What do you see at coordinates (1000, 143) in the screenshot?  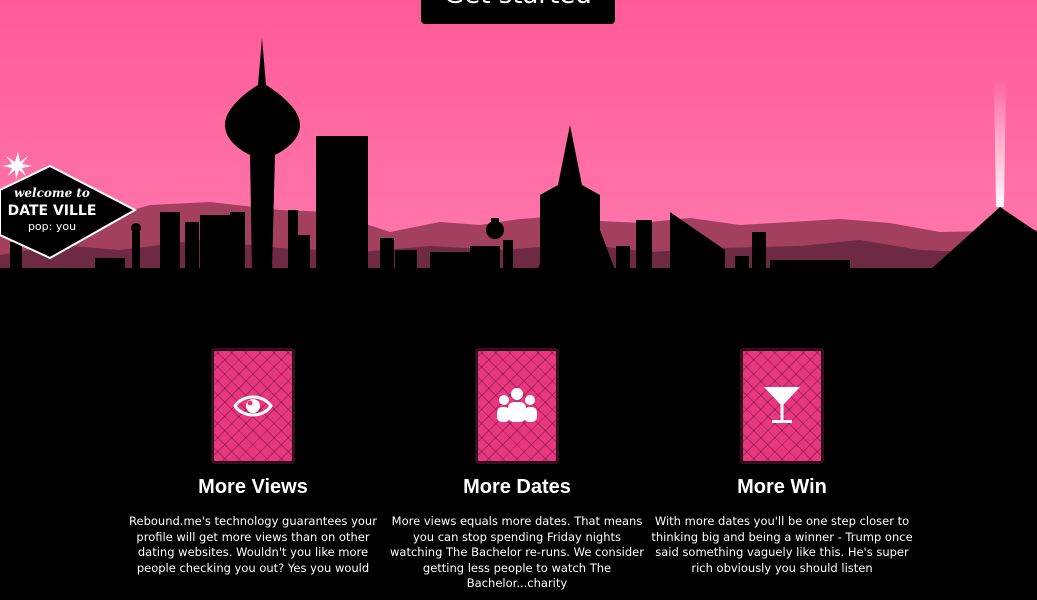 I see `light-beam` at bounding box center [1000, 143].